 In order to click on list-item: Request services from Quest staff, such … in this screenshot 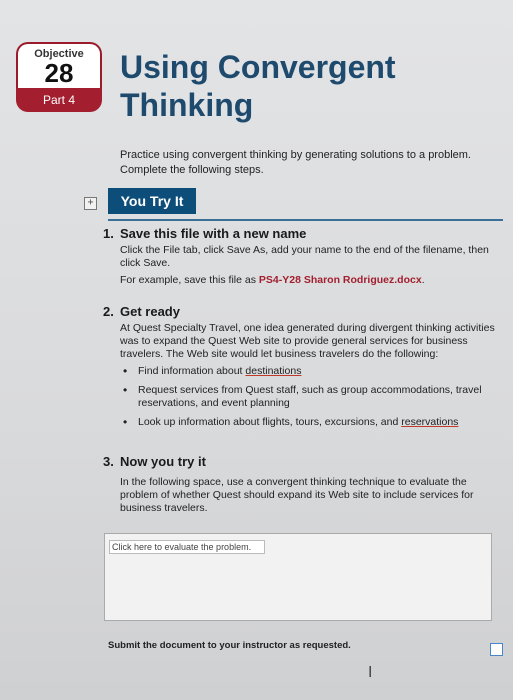, I will do `click(311, 397)`.